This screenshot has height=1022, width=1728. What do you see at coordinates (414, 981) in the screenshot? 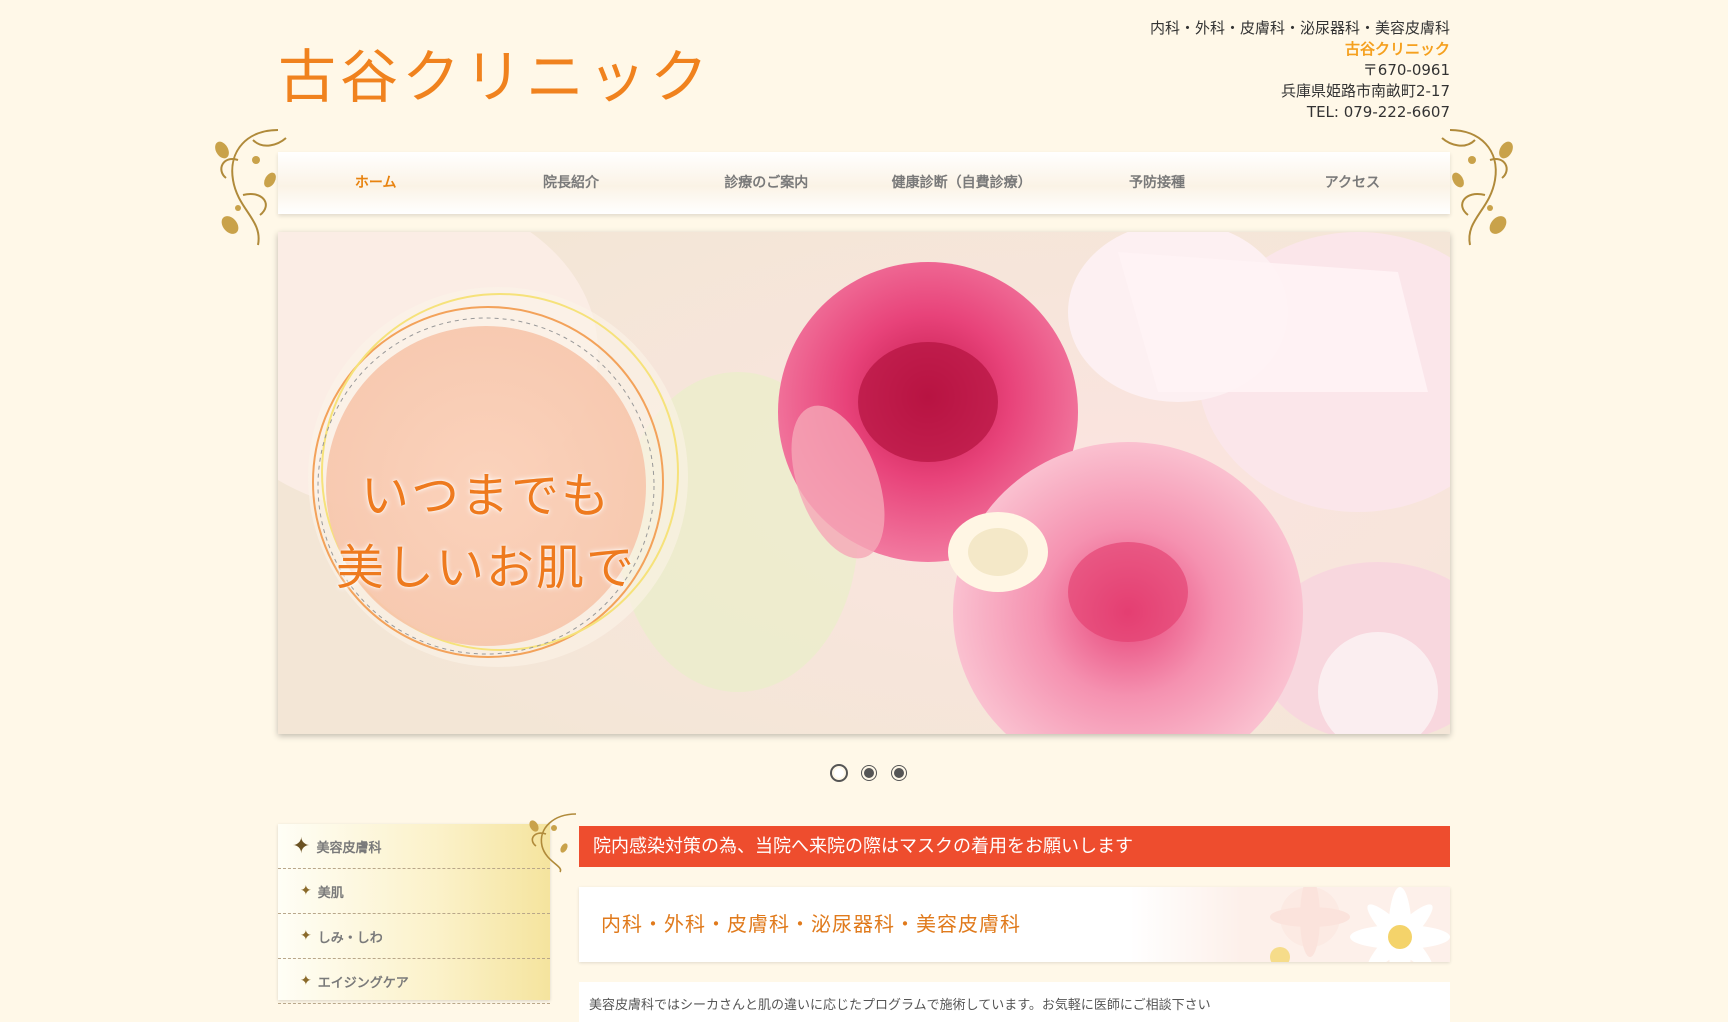
I see `sidebar-item-aging-care: ✦ エイジングケア` at bounding box center [414, 981].